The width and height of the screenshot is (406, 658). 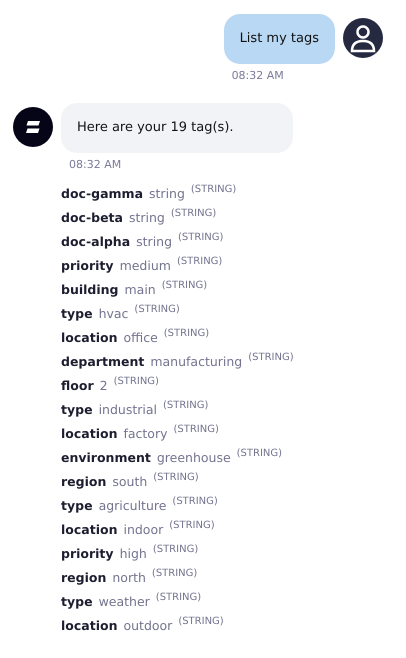 What do you see at coordinates (124, 602) in the screenshot?
I see `tag-value: weather` at bounding box center [124, 602].